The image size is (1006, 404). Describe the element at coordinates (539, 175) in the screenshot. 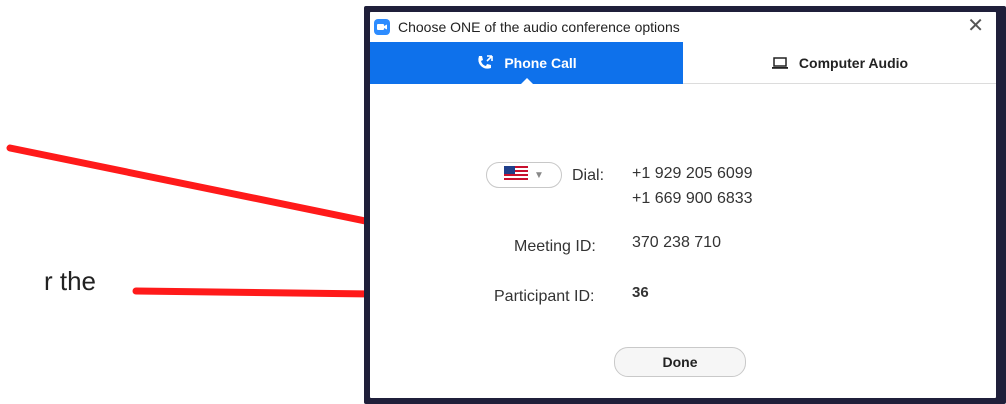

I see `chevron-down-icon: ▼` at that location.